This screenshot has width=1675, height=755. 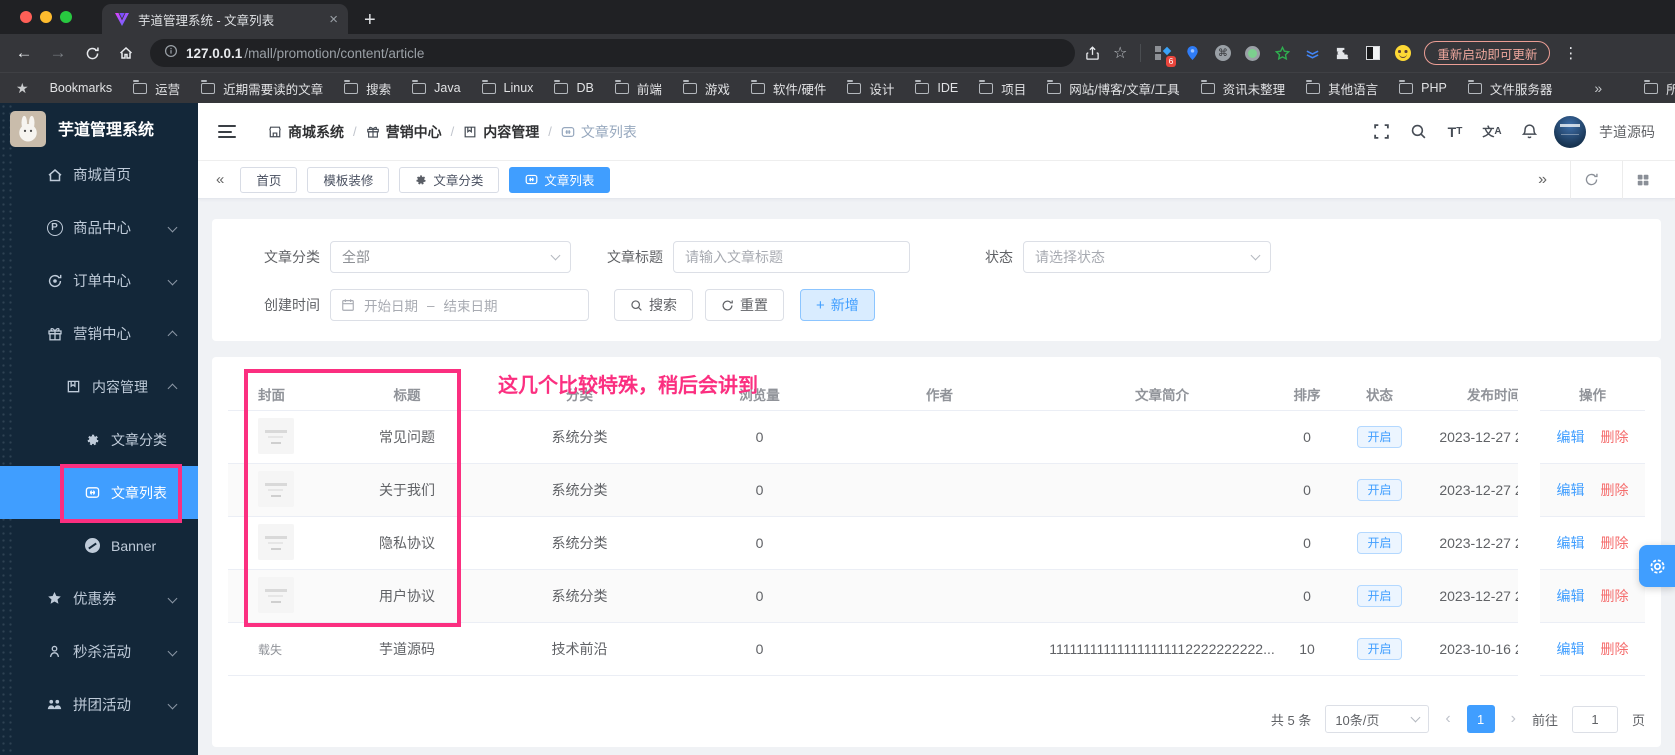 I want to click on username: 芋道源码, so click(x=1627, y=132).